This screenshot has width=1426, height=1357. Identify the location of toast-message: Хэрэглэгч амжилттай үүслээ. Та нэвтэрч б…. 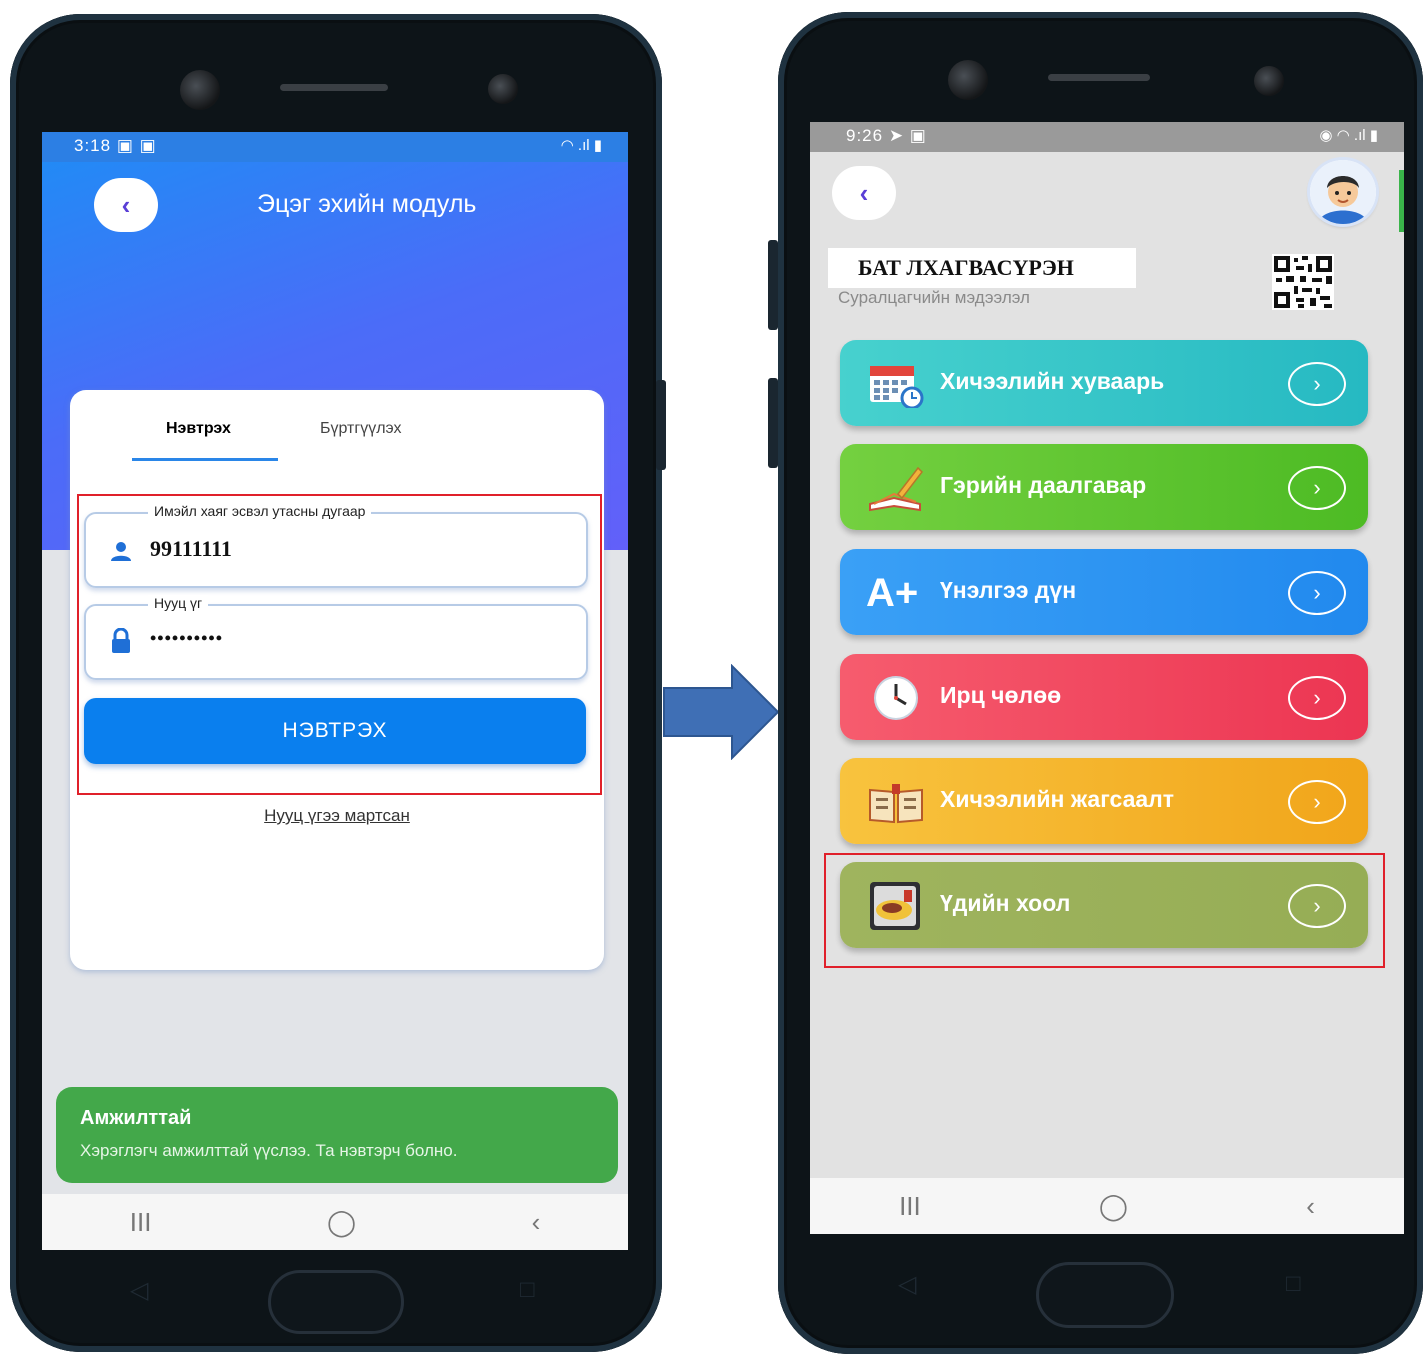
(269, 1150).